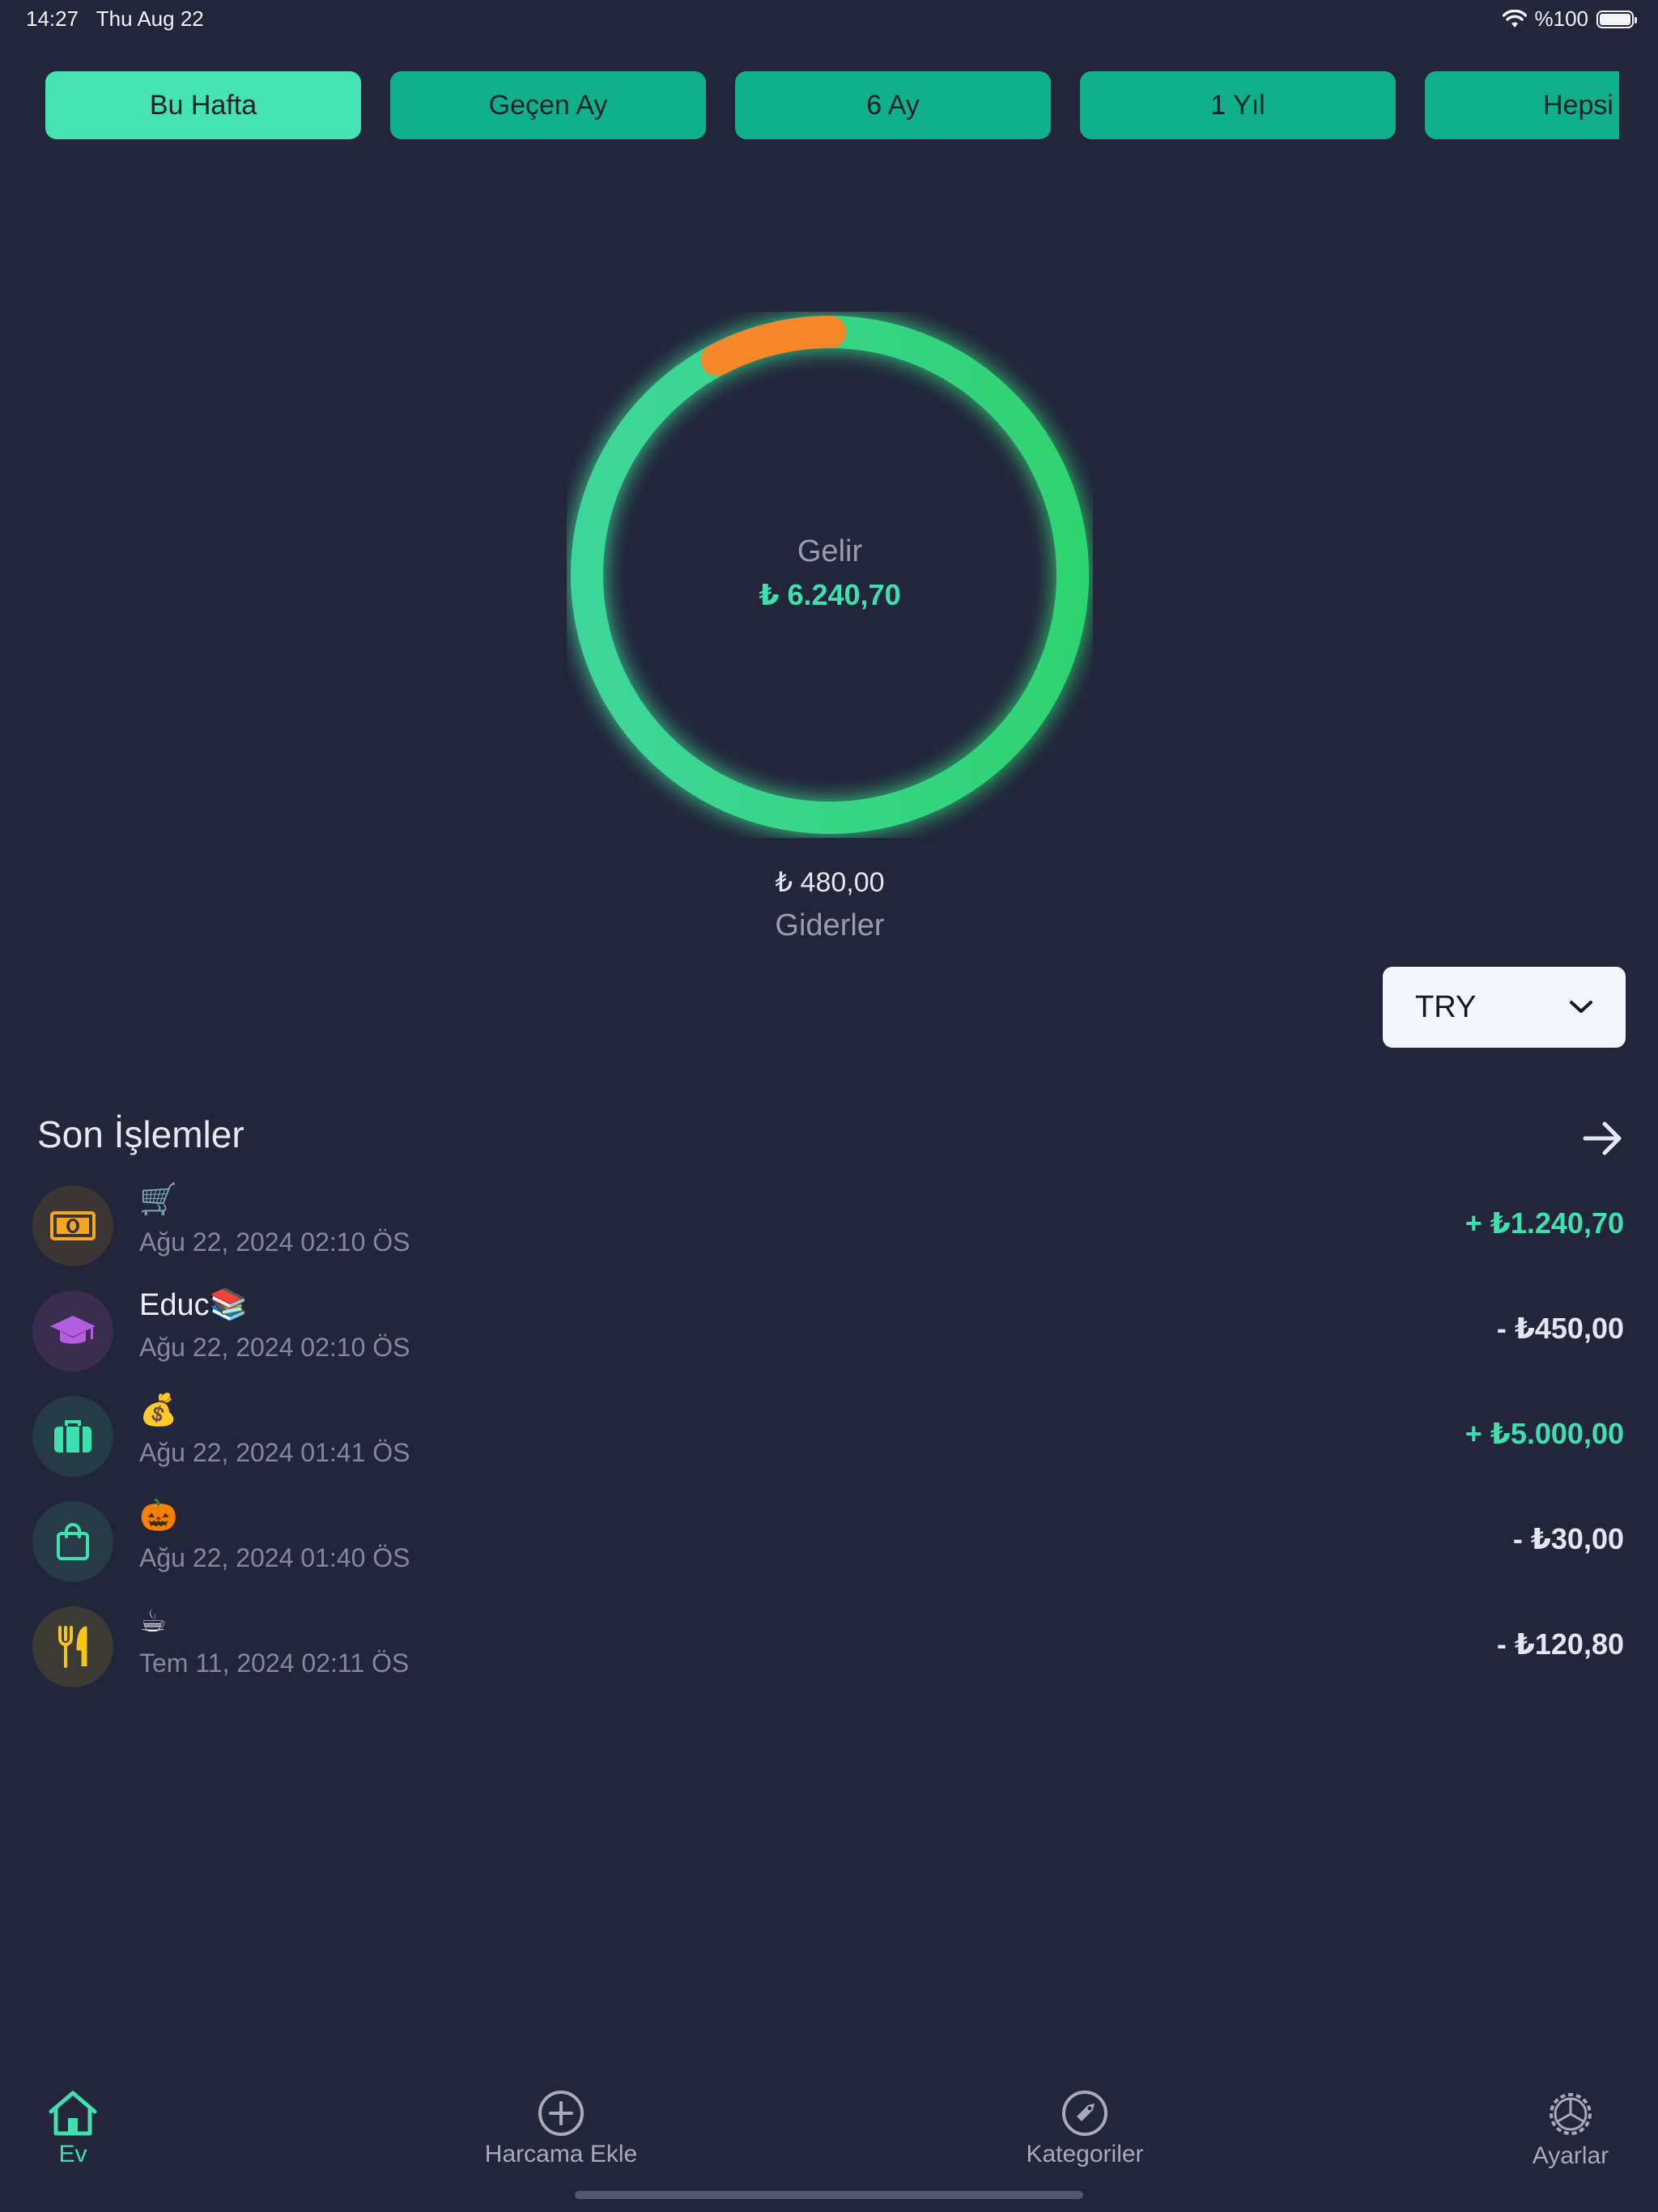 This screenshot has width=1658, height=2212. Describe the element at coordinates (1603, 1138) in the screenshot. I see `arrow-right-icon` at that location.